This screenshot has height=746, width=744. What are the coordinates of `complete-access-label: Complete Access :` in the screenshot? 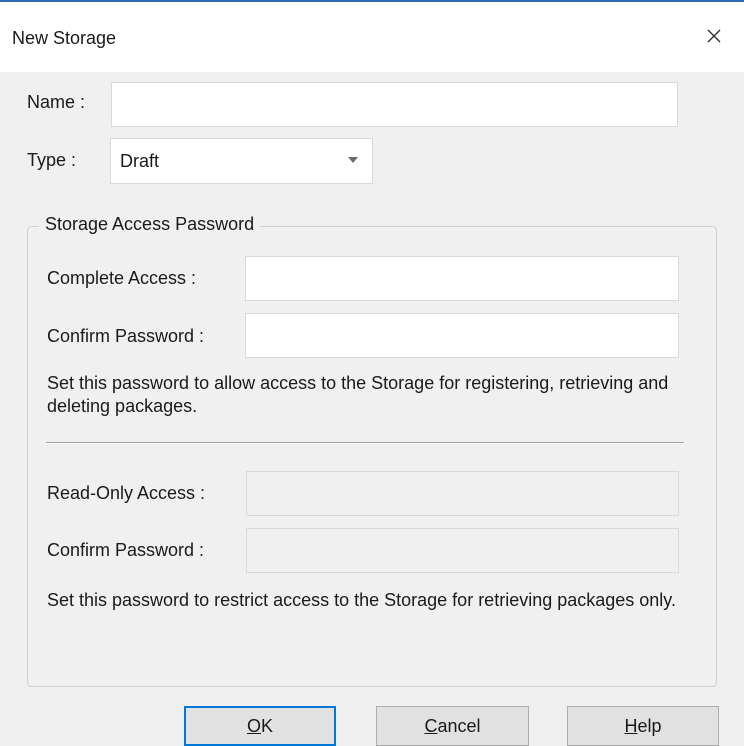 It's located at (122, 278).